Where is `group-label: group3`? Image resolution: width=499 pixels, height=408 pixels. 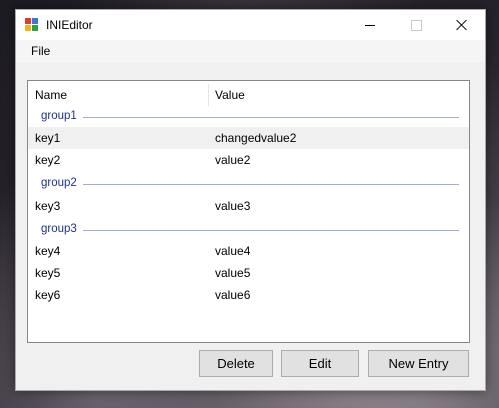
group-label: group3 is located at coordinates (62, 229).